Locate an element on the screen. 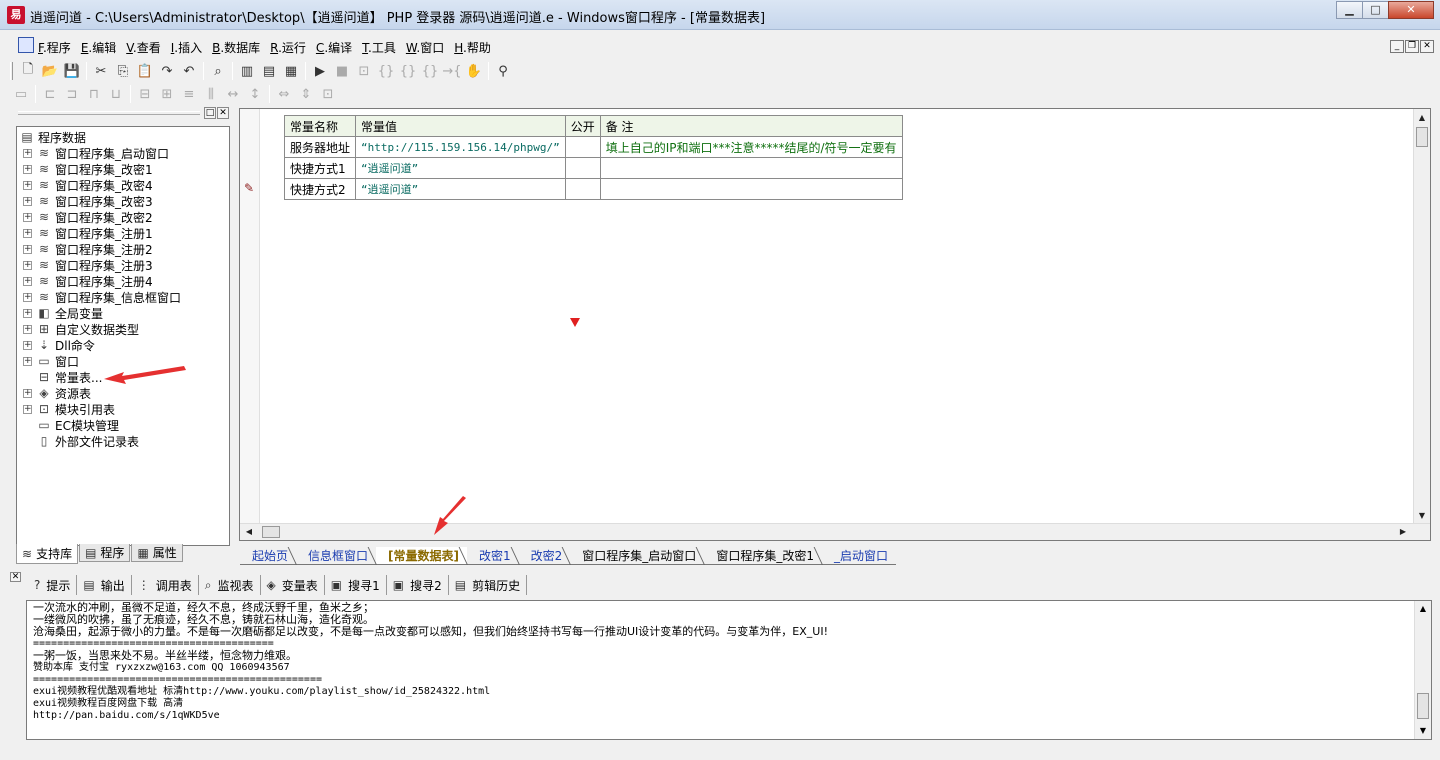  maximize-button: □ is located at coordinates (1375, 10).